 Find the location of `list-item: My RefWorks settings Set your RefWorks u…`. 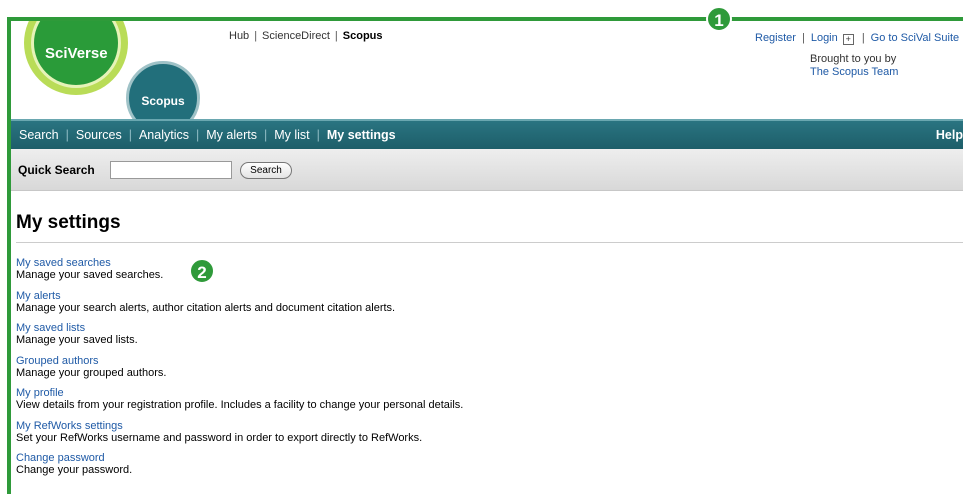

list-item: My RefWorks settings Set your RefWorks u… is located at coordinates (486, 436).